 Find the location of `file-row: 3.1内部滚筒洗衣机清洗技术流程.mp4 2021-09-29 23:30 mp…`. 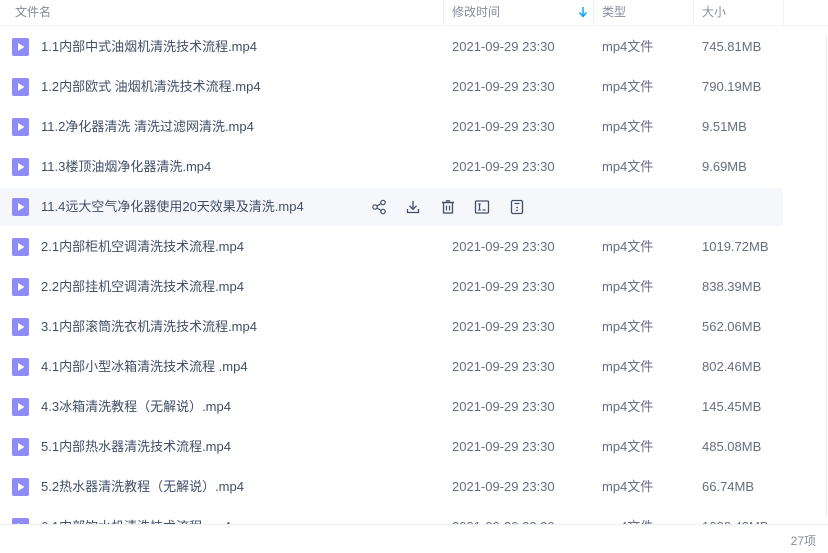

file-row: 3.1内部滚筒洗衣机清洗技术流程.mp4 2021-09-29 23:30 mp… is located at coordinates (391, 327).